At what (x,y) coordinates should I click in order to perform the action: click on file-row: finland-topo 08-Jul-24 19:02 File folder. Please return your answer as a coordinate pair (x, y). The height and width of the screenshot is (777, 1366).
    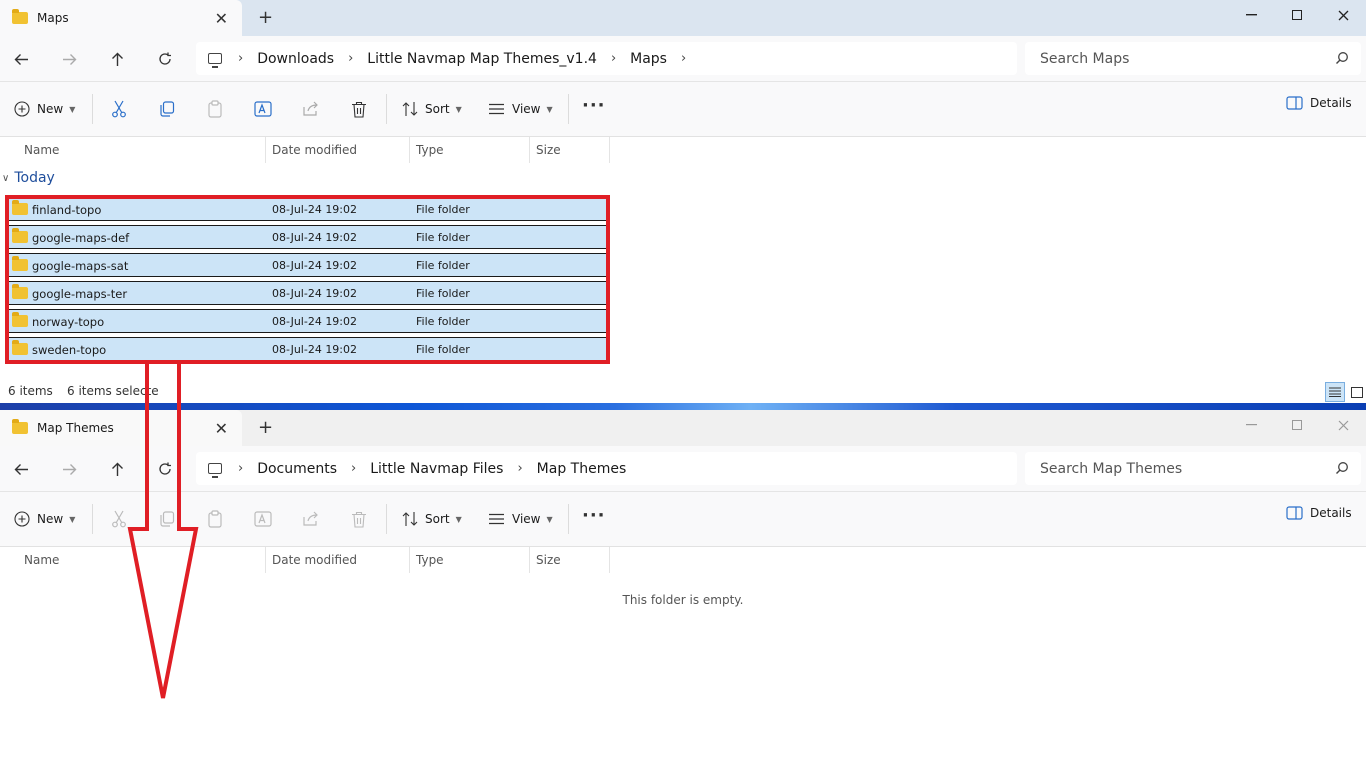
    Looking at the image, I should click on (307, 209).